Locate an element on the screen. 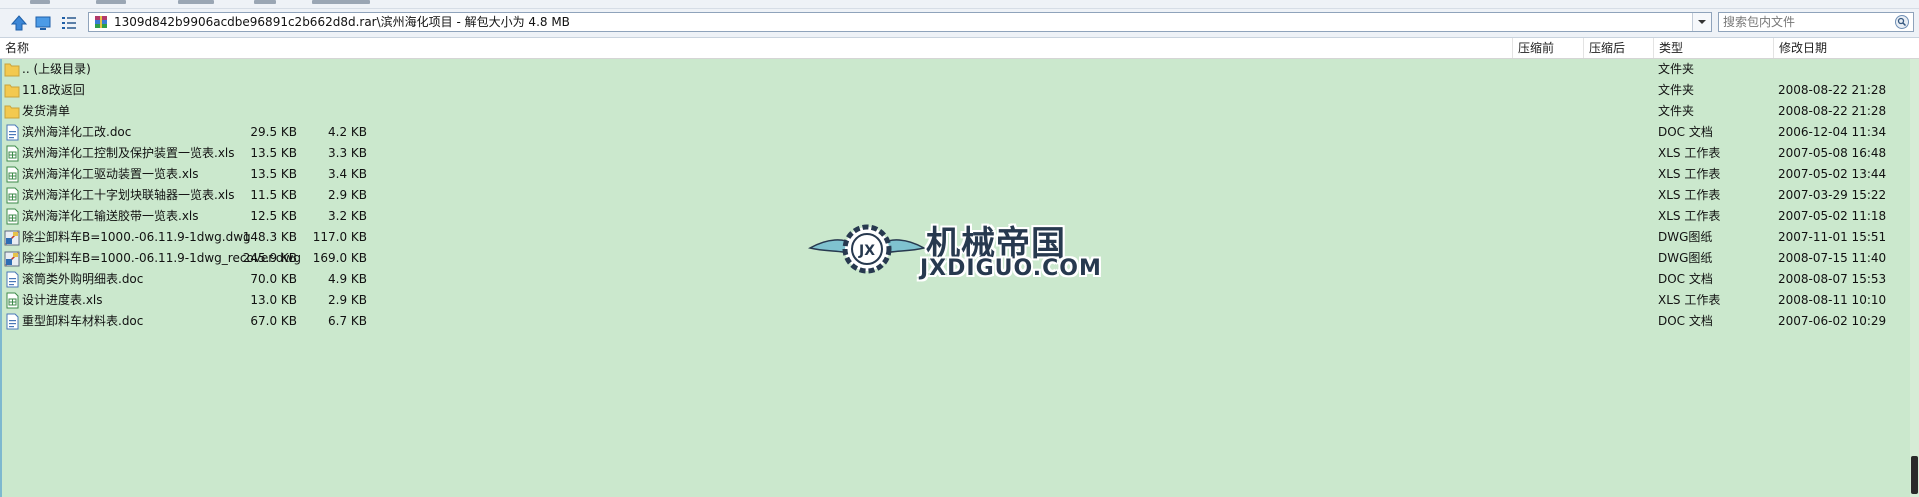 The image size is (1919, 497). table-row: .. (上级目录) 文件夹 is located at coordinates (955, 69).